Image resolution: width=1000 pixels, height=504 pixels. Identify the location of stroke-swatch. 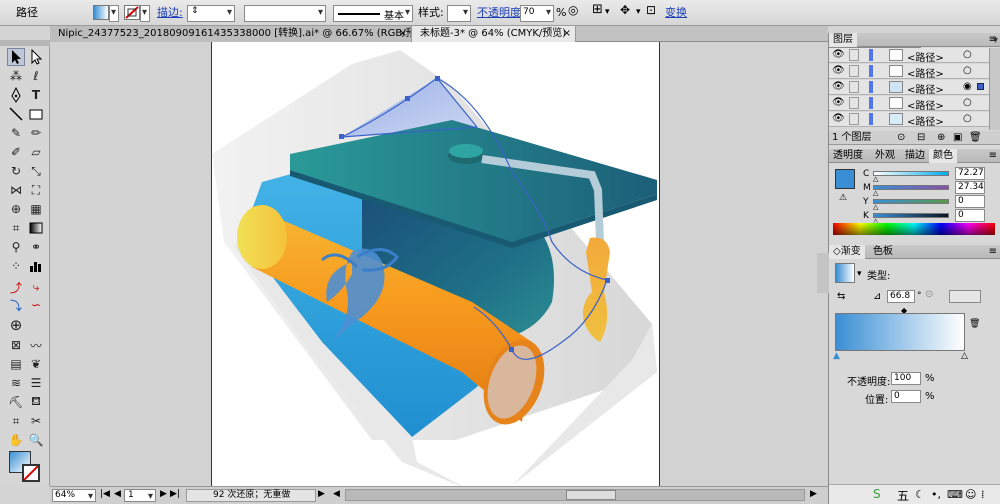
(132, 12).